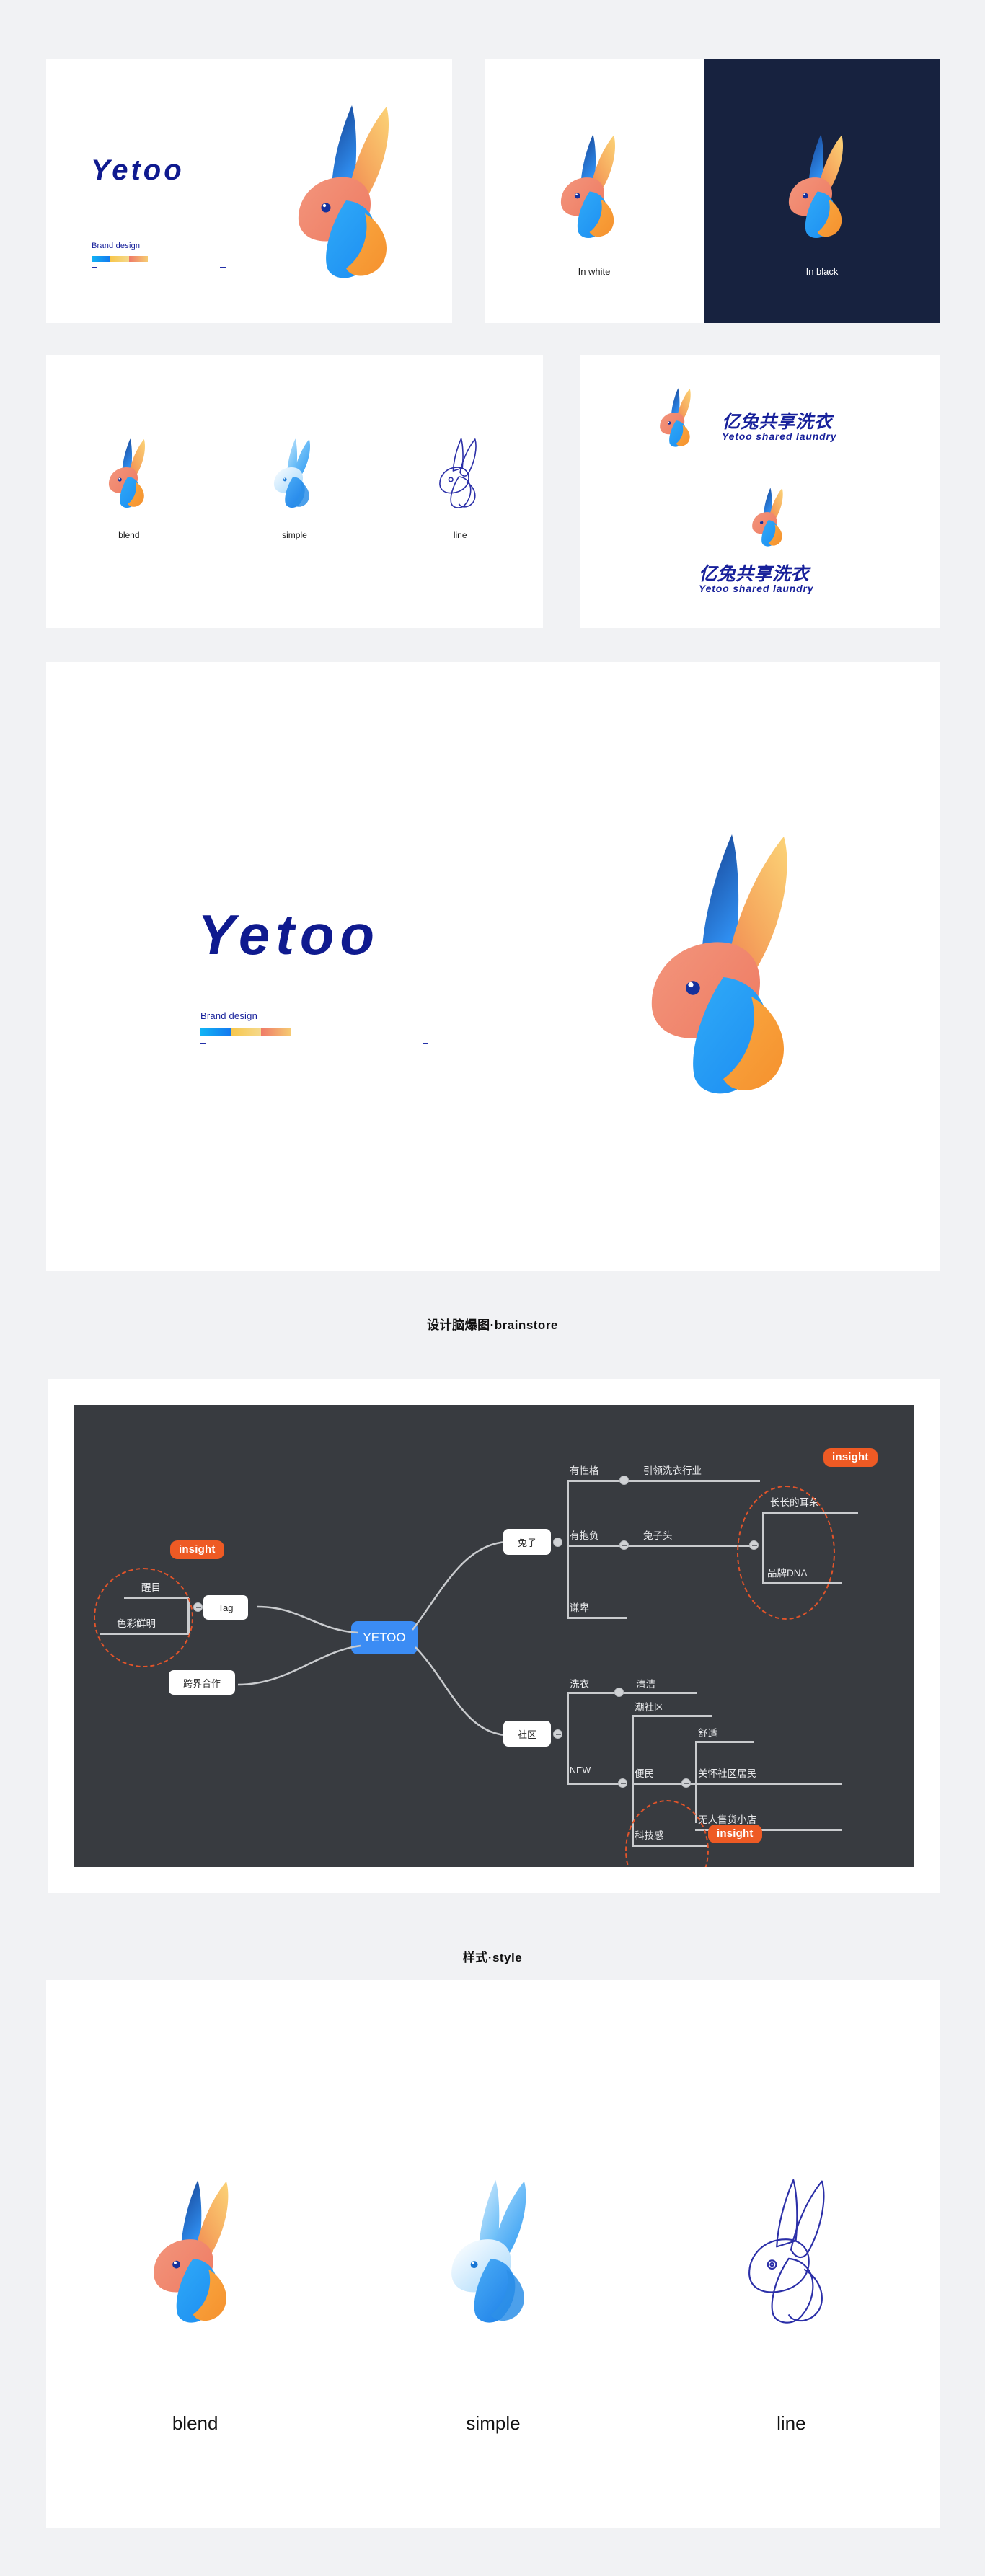  Describe the element at coordinates (756, 588) in the screenshot. I see `lockup-v-en-text: Yetoo shared laundry` at that location.